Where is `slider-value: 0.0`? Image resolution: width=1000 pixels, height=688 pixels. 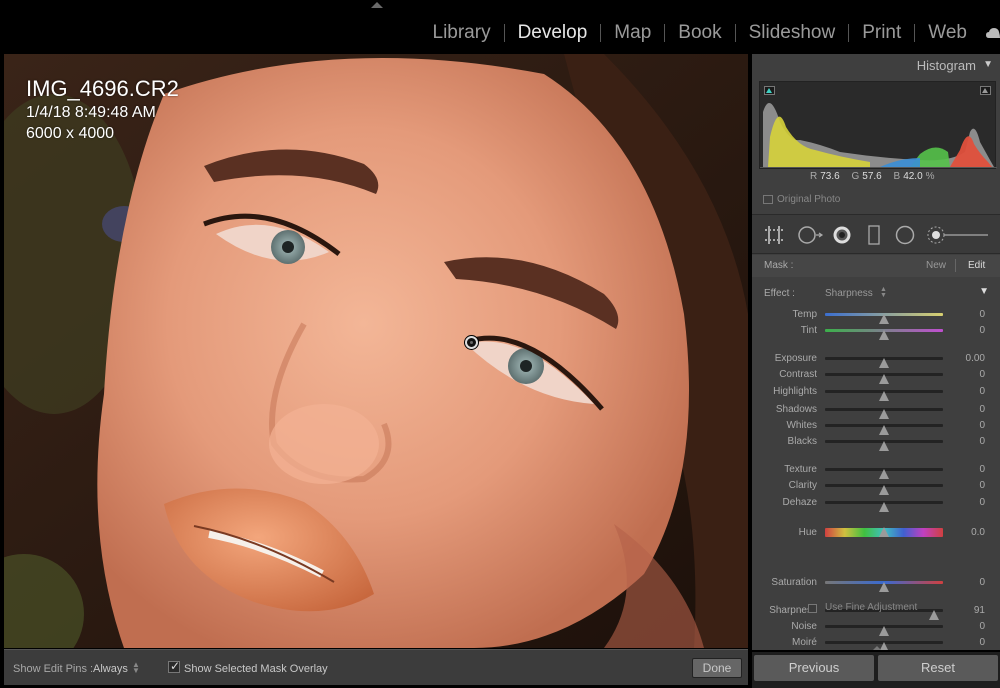 slider-value: 0.0 is located at coordinates (978, 532).